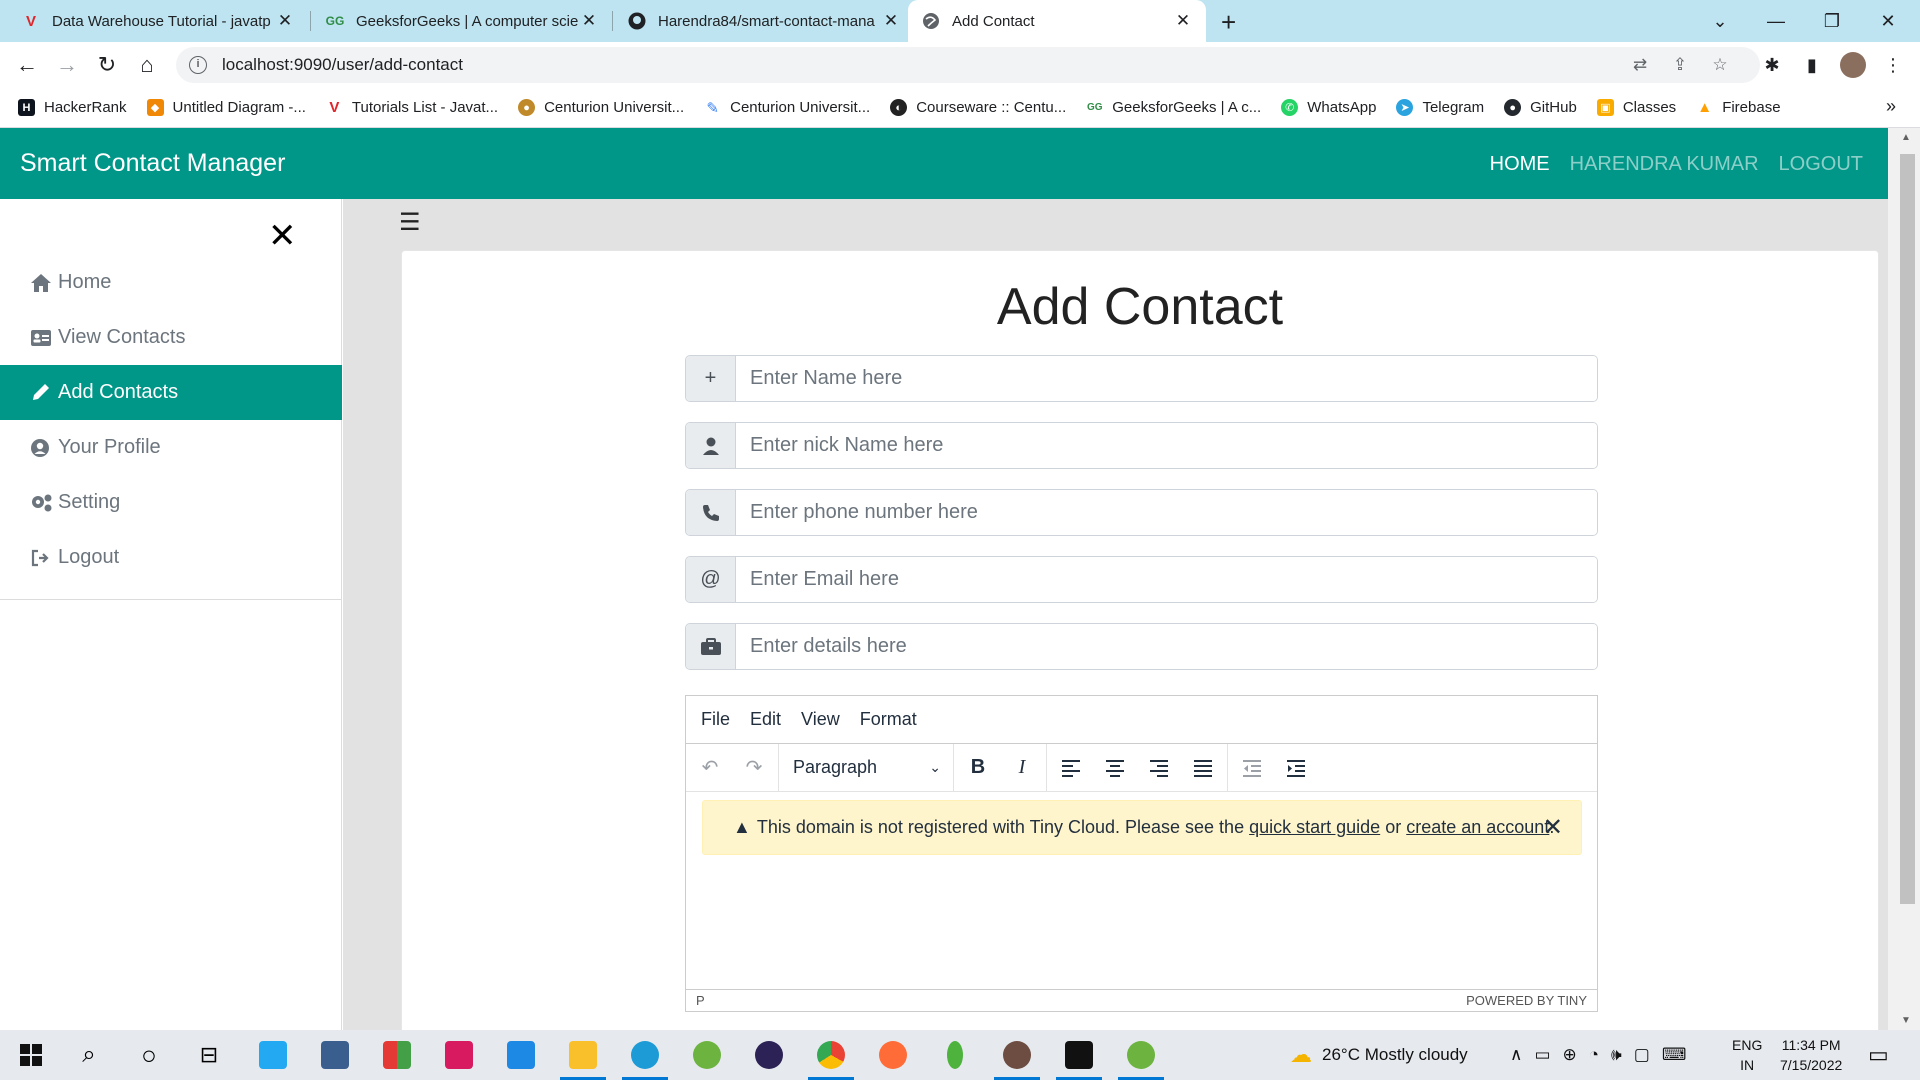  I want to click on back-button: ←, so click(27, 65).